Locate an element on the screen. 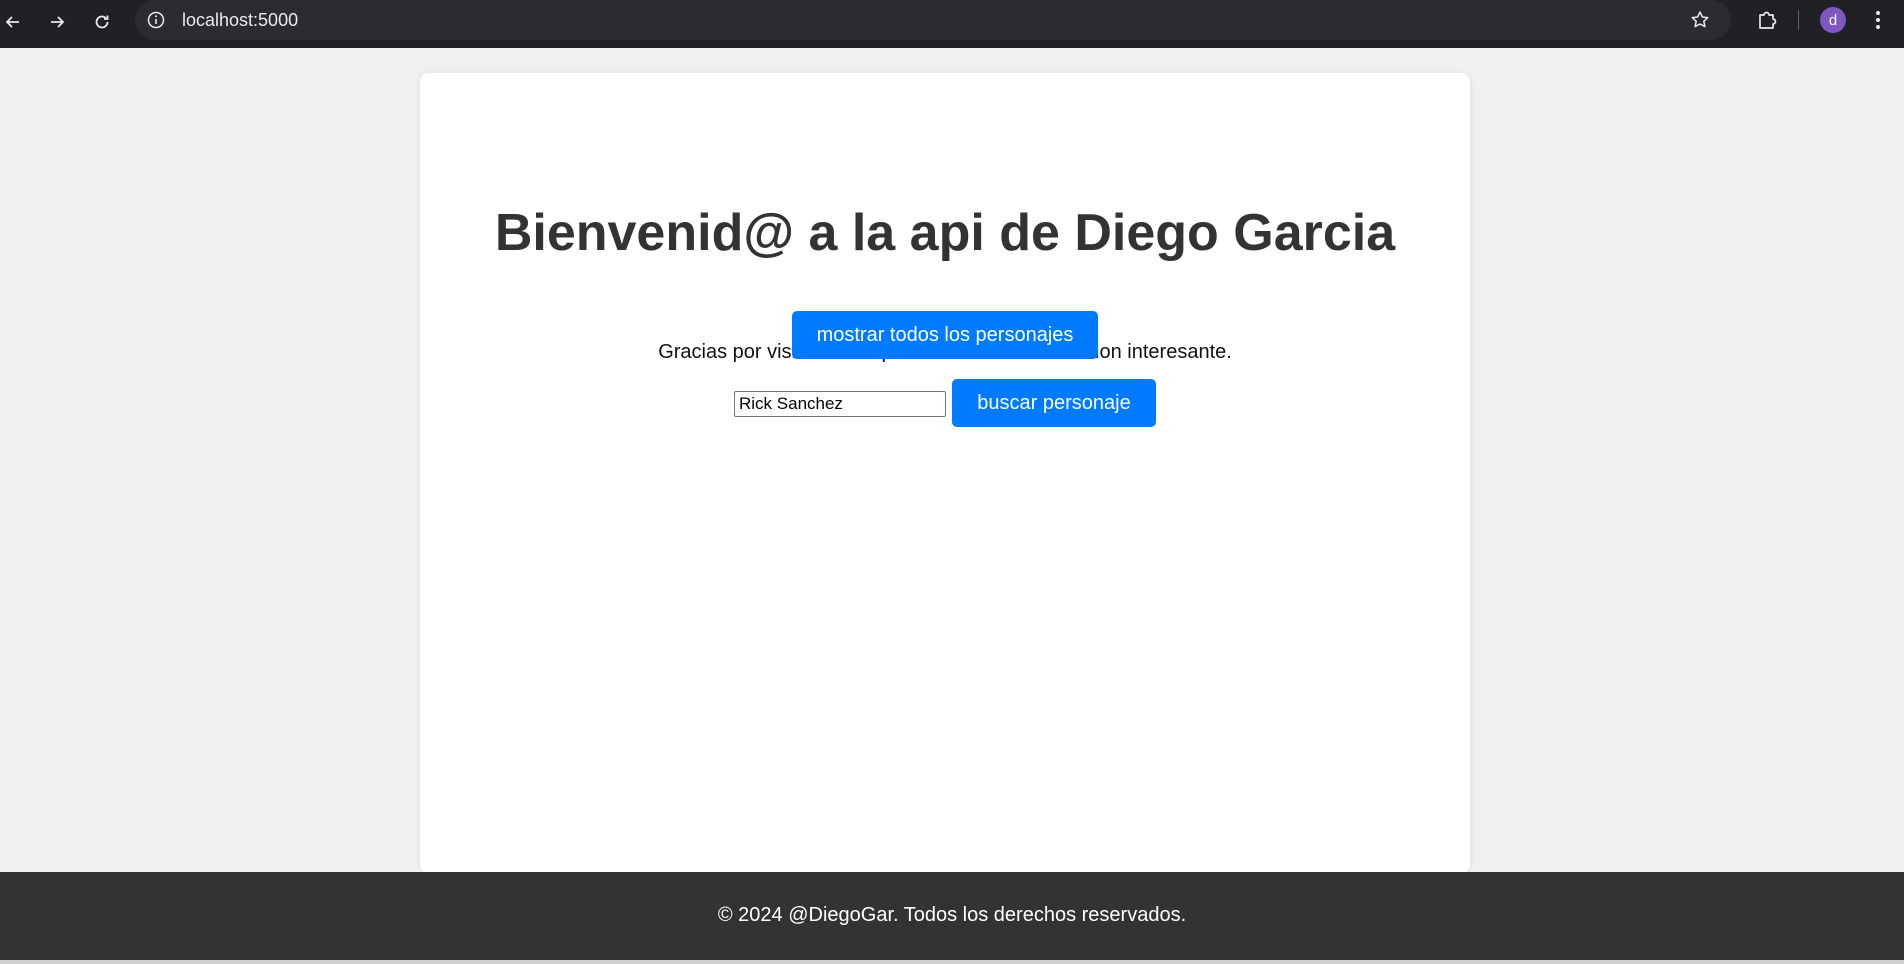 This screenshot has width=1904, height=964. page-title: Bienvenid@ a la api de Diego Garcia is located at coordinates (945, 233).